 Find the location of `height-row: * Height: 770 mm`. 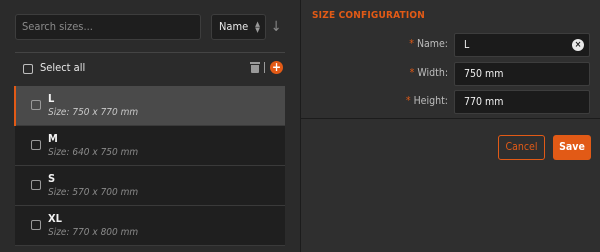

height-row: * Height: 770 mm is located at coordinates (450, 102).